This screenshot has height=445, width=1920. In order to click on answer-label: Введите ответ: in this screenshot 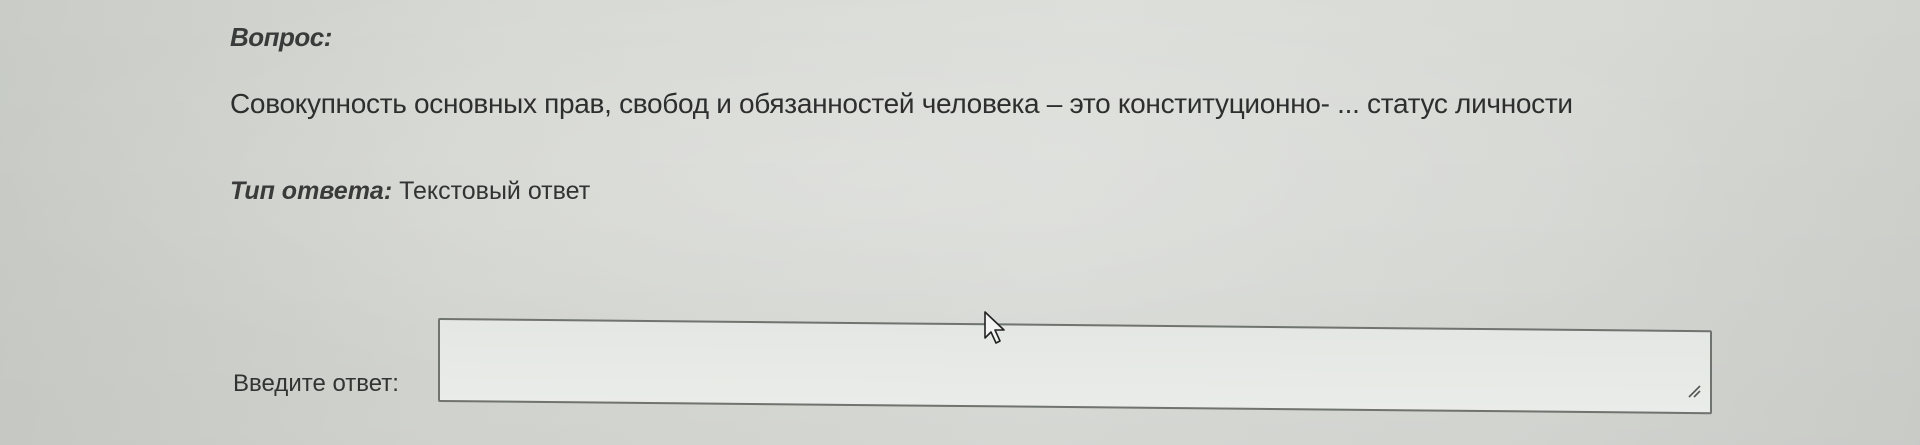, I will do `click(316, 383)`.